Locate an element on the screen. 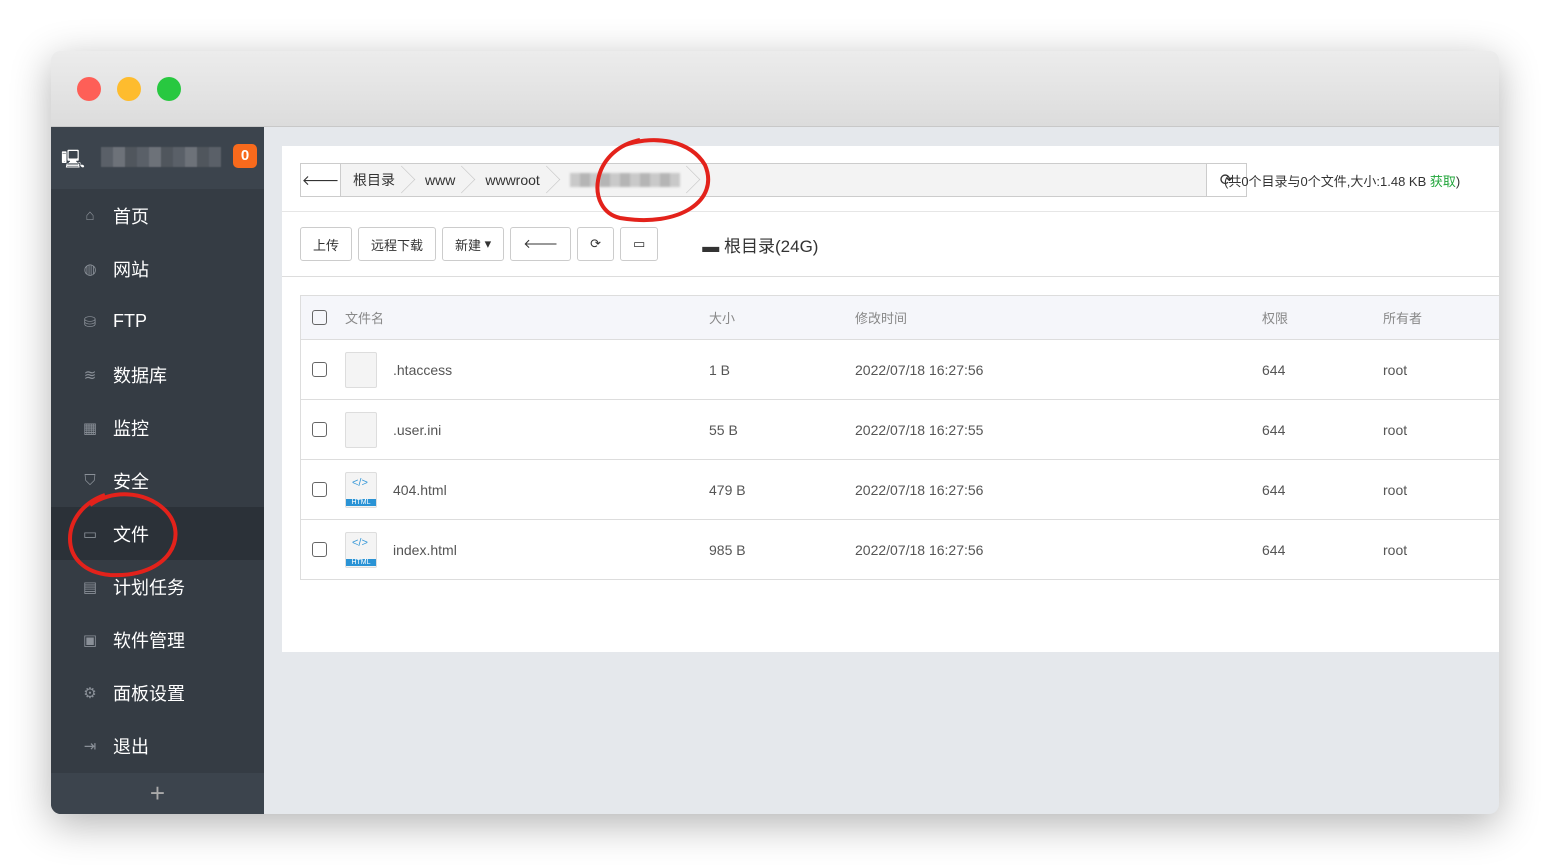 The image size is (1550, 865). apps-icon: ▣ is located at coordinates (90, 640).